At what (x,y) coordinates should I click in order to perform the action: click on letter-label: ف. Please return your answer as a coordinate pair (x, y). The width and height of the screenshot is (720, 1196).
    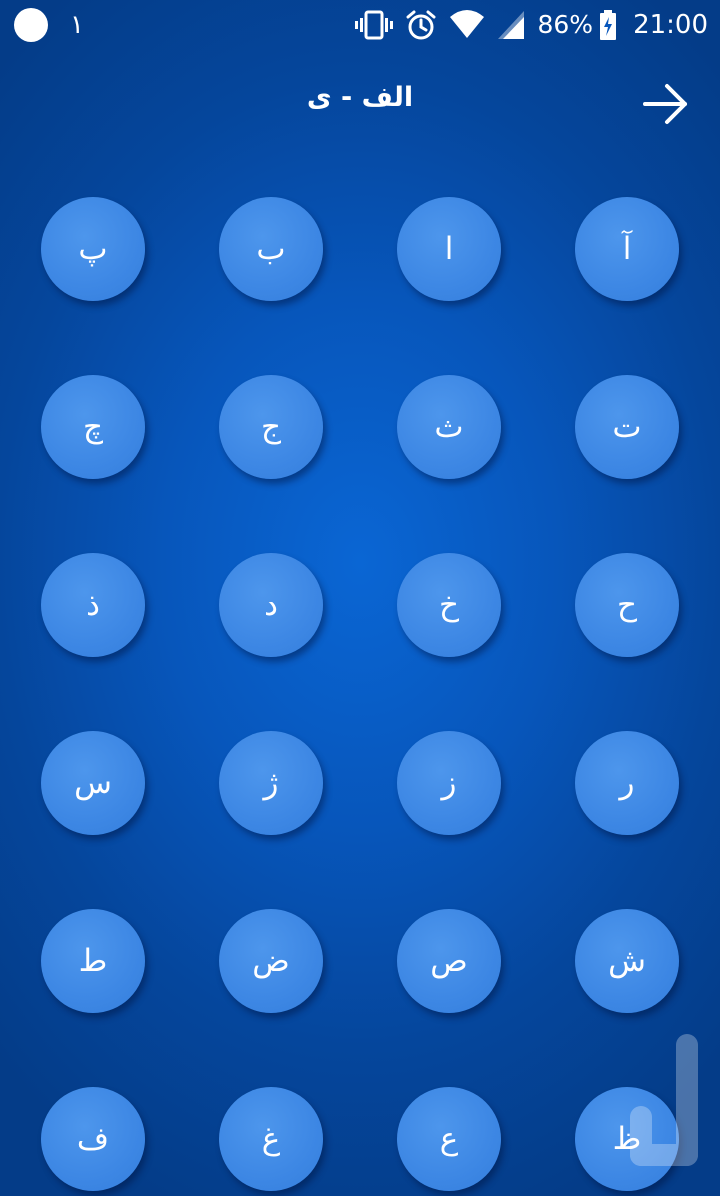
    Looking at the image, I should click on (93, 1138).